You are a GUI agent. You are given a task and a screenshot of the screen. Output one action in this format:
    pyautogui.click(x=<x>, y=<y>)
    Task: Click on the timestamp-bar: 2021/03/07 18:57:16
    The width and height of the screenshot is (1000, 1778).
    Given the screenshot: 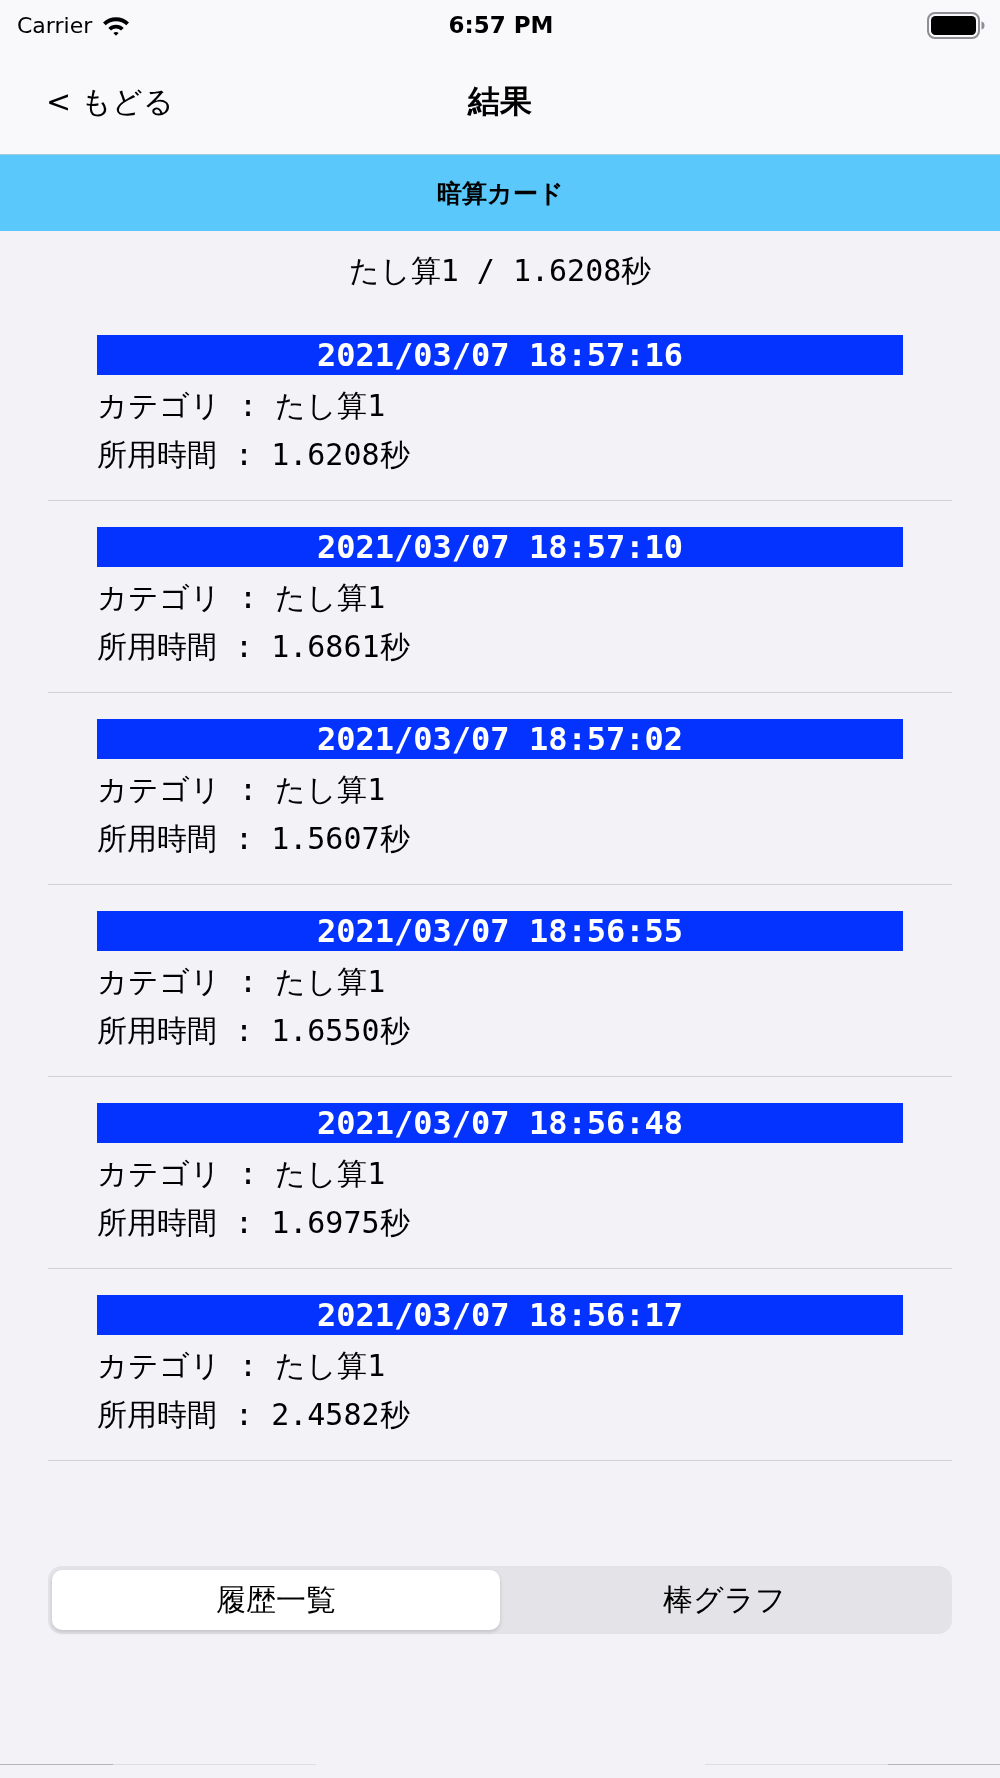 What is the action you would take?
    pyautogui.click(x=500, y=355)
    